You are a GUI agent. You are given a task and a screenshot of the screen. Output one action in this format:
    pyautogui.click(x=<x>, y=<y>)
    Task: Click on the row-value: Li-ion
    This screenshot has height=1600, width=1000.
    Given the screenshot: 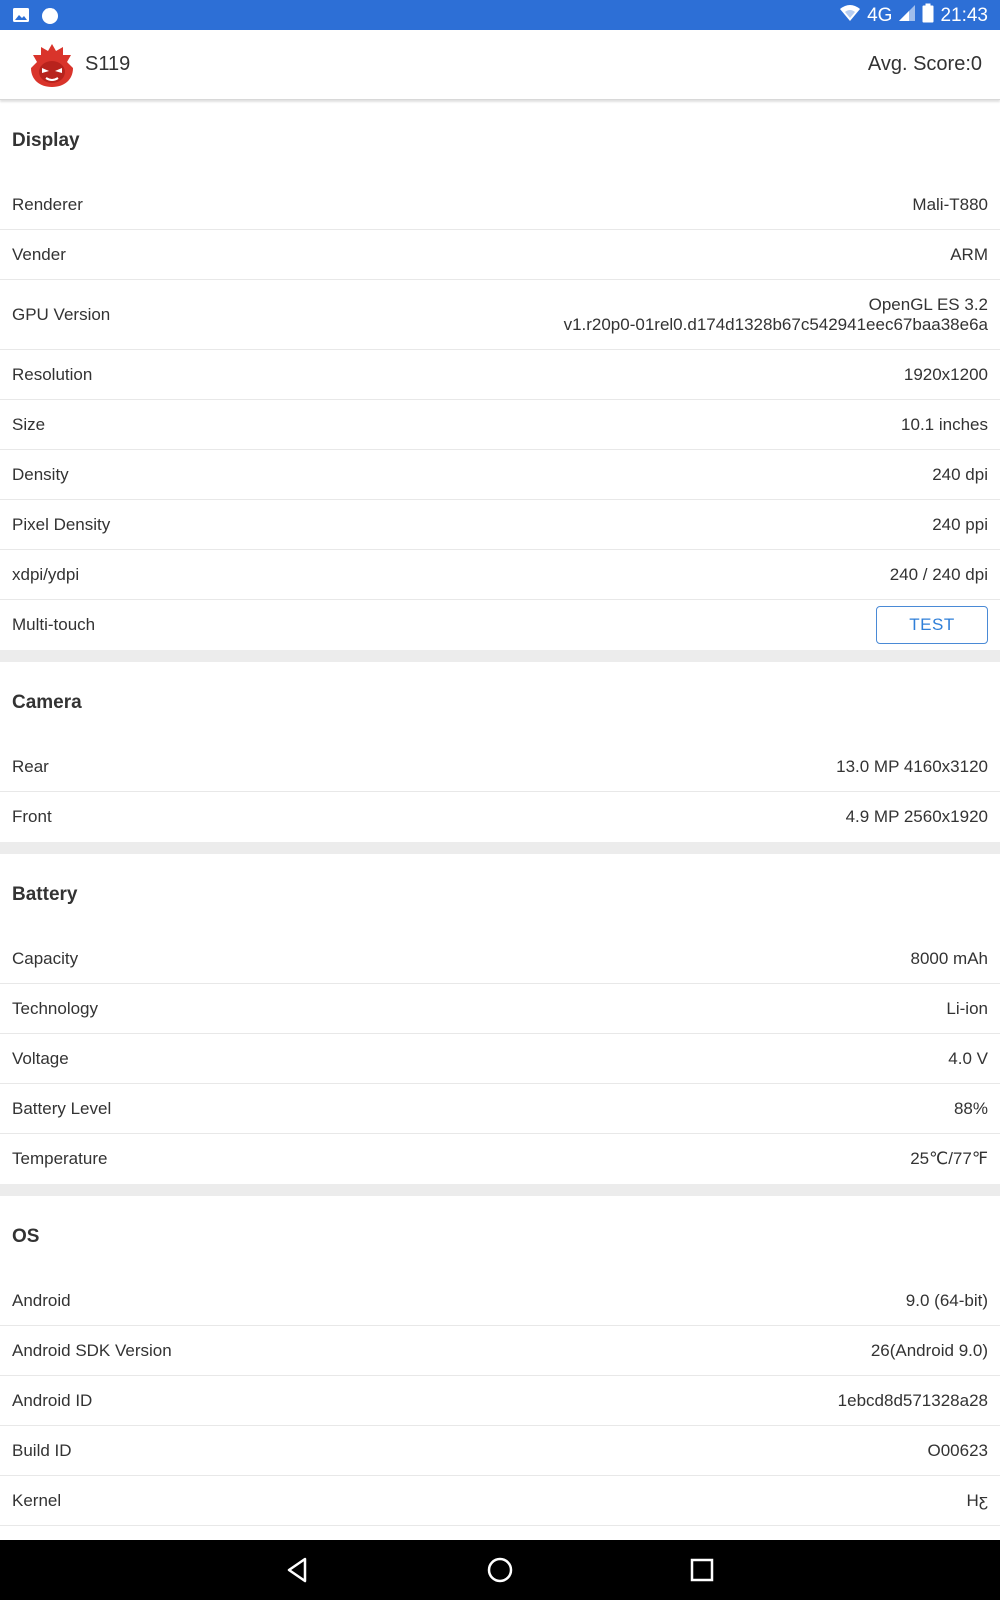 What is the action you would take?
    pyautogui.click(x=967, y=1008)
    